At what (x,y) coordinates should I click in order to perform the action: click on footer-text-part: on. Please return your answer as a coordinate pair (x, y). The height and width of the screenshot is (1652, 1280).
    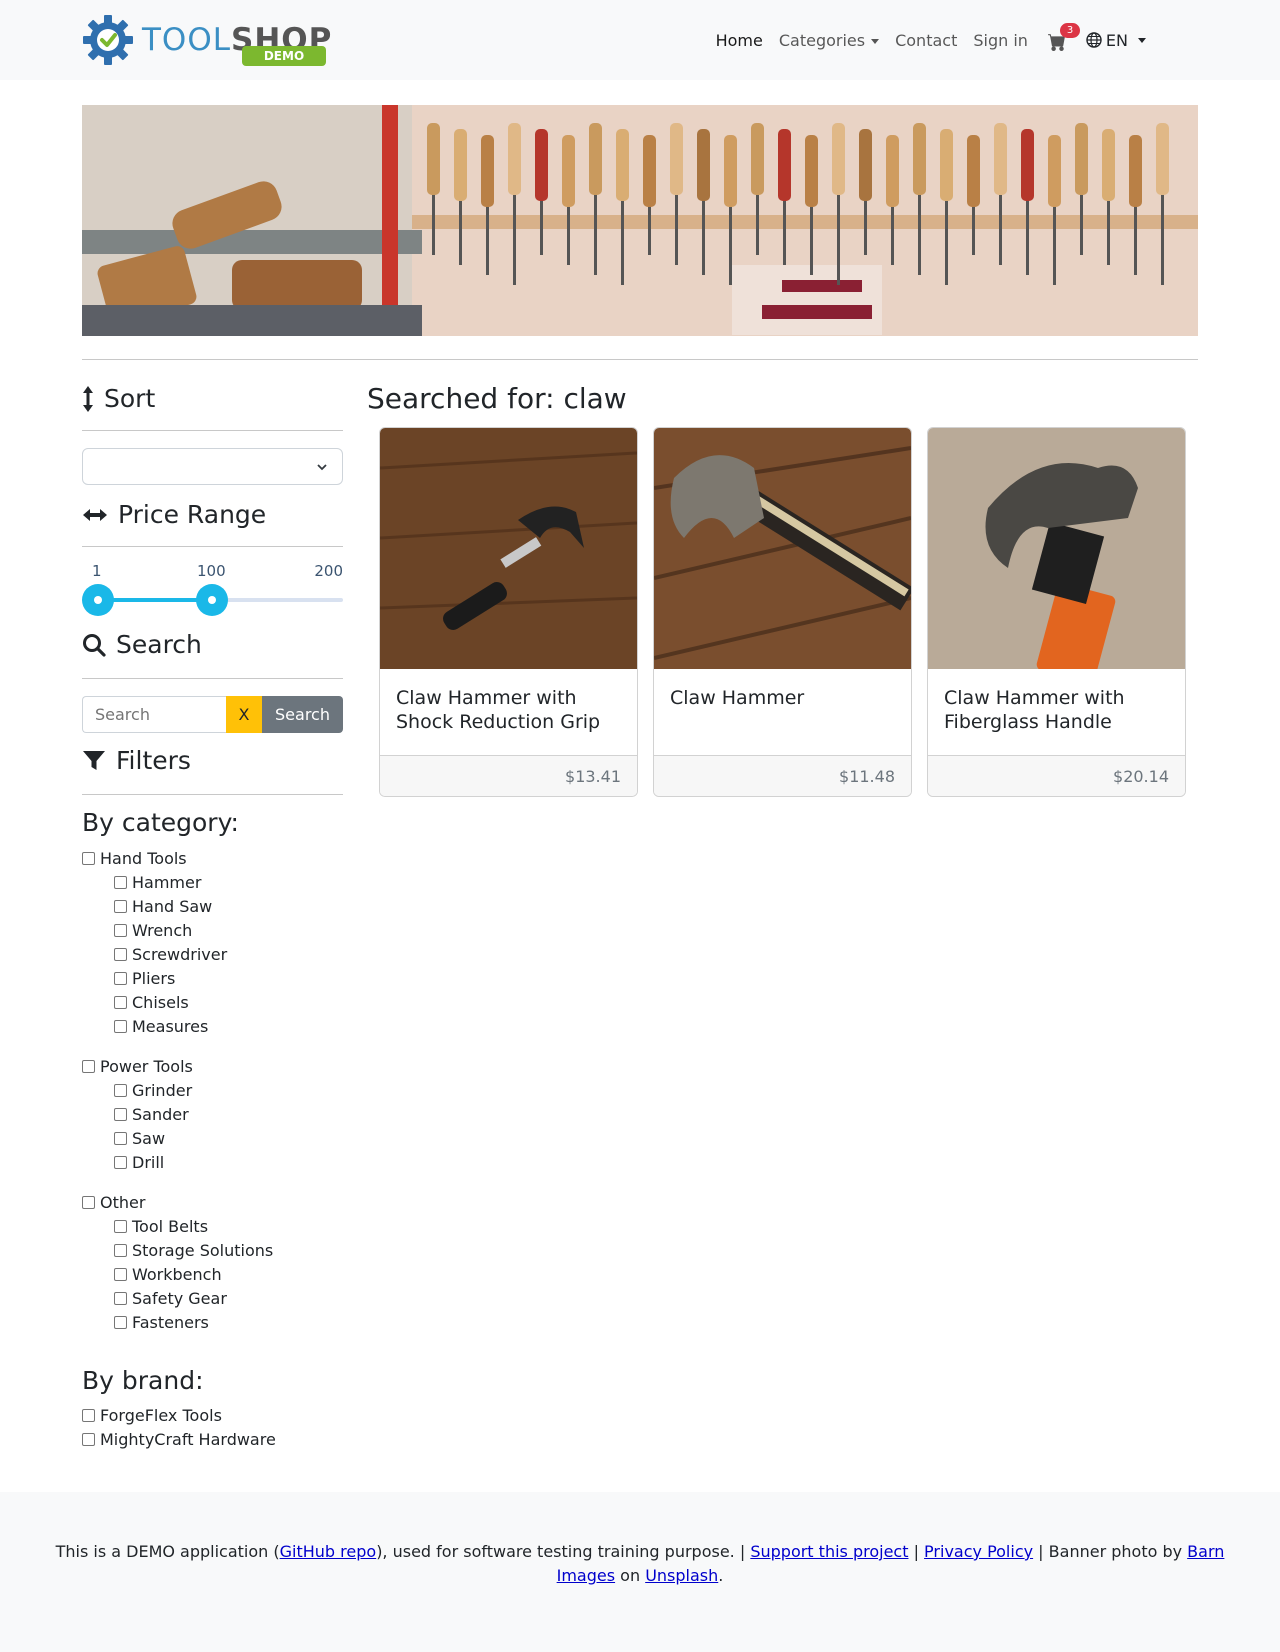
    Looking at the image, I should click on (630, 1575).